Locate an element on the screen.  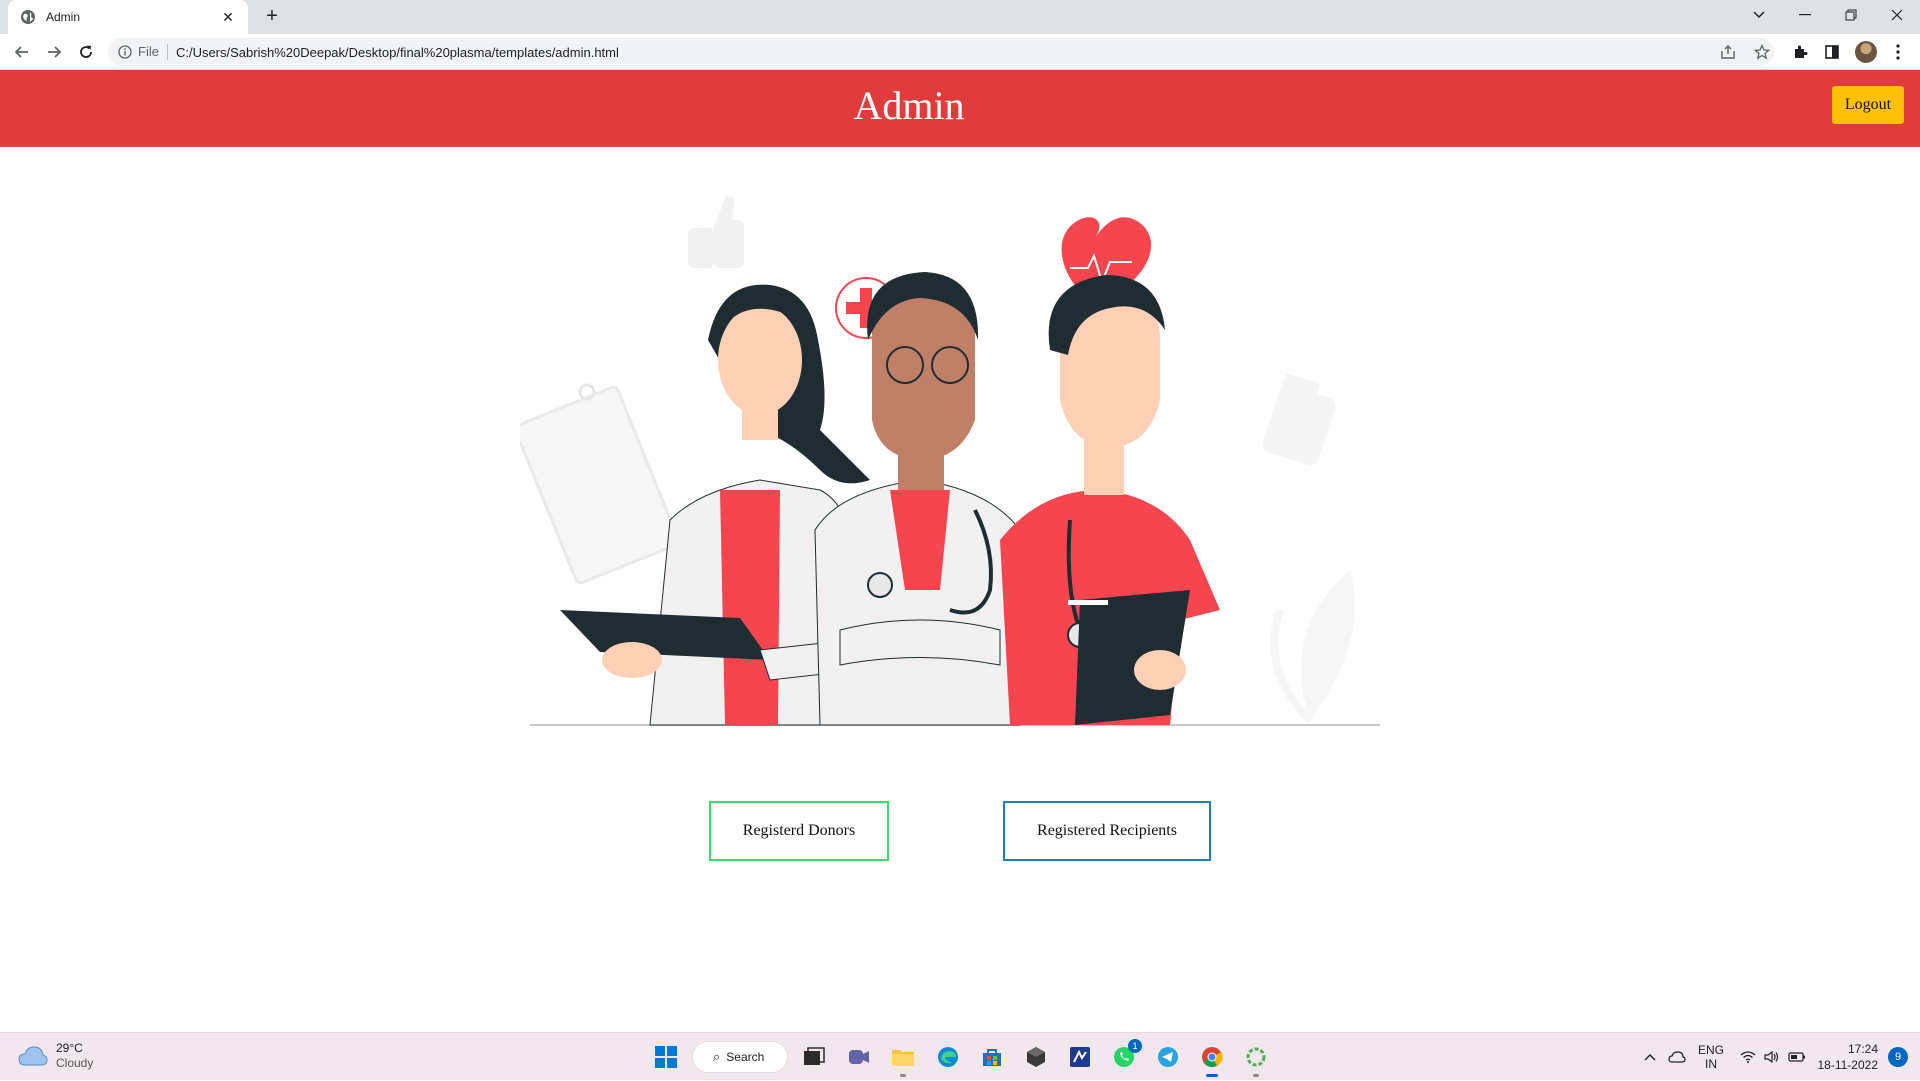
admin-header: Admin Logout is located at coordinates (960, 108).